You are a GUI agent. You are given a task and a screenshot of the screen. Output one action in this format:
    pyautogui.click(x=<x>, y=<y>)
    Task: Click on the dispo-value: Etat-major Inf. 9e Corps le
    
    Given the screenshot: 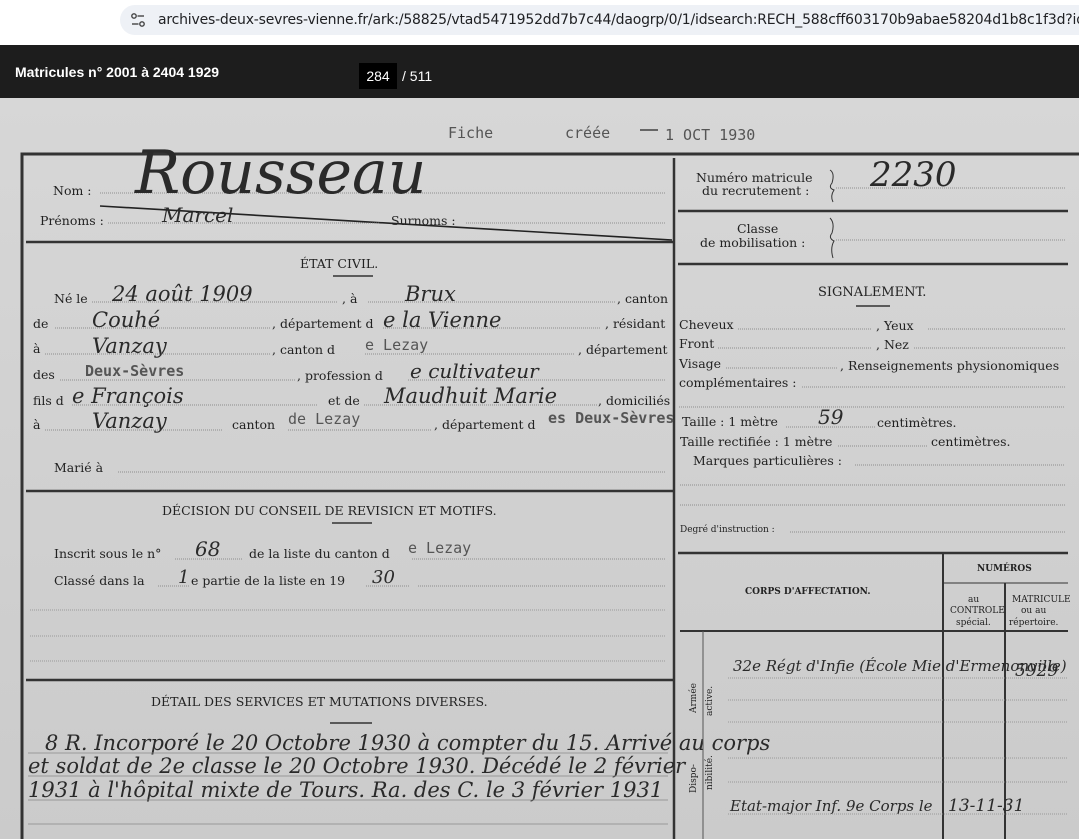 What is the action you would take?
    pyautogui.click(x=831, y=806)
    